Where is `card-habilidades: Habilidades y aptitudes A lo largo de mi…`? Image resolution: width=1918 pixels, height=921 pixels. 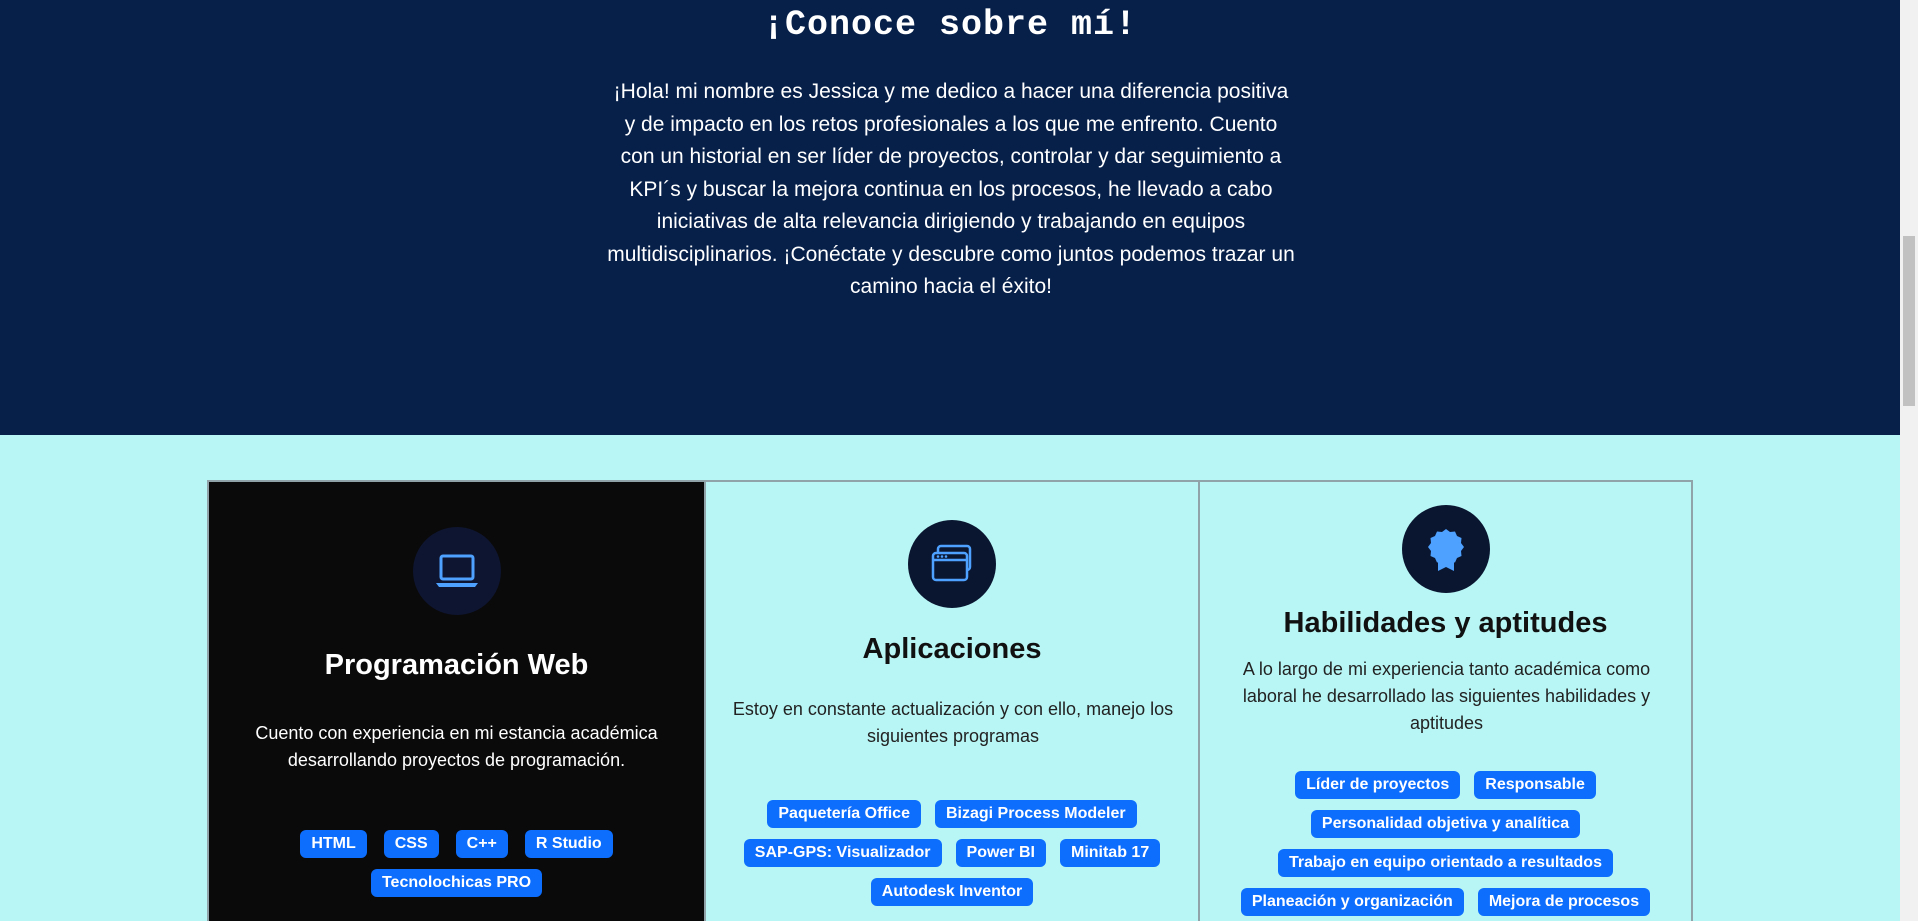
card-habilidades: Habilidades y aptitudes A lo largo de mi… is located at coordinates (1444, 701).